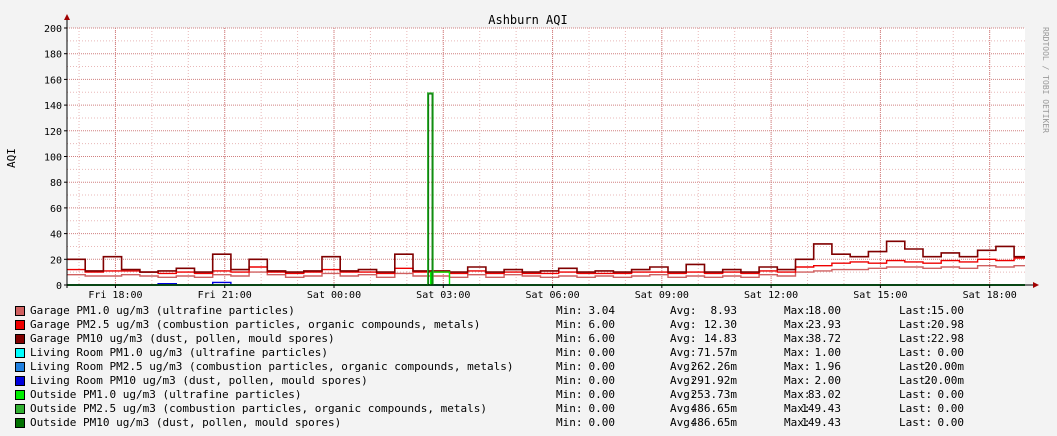 This screenshot has width=1057, height=436. I want to click on legend-max-value: 1.96, so click(828, 366).